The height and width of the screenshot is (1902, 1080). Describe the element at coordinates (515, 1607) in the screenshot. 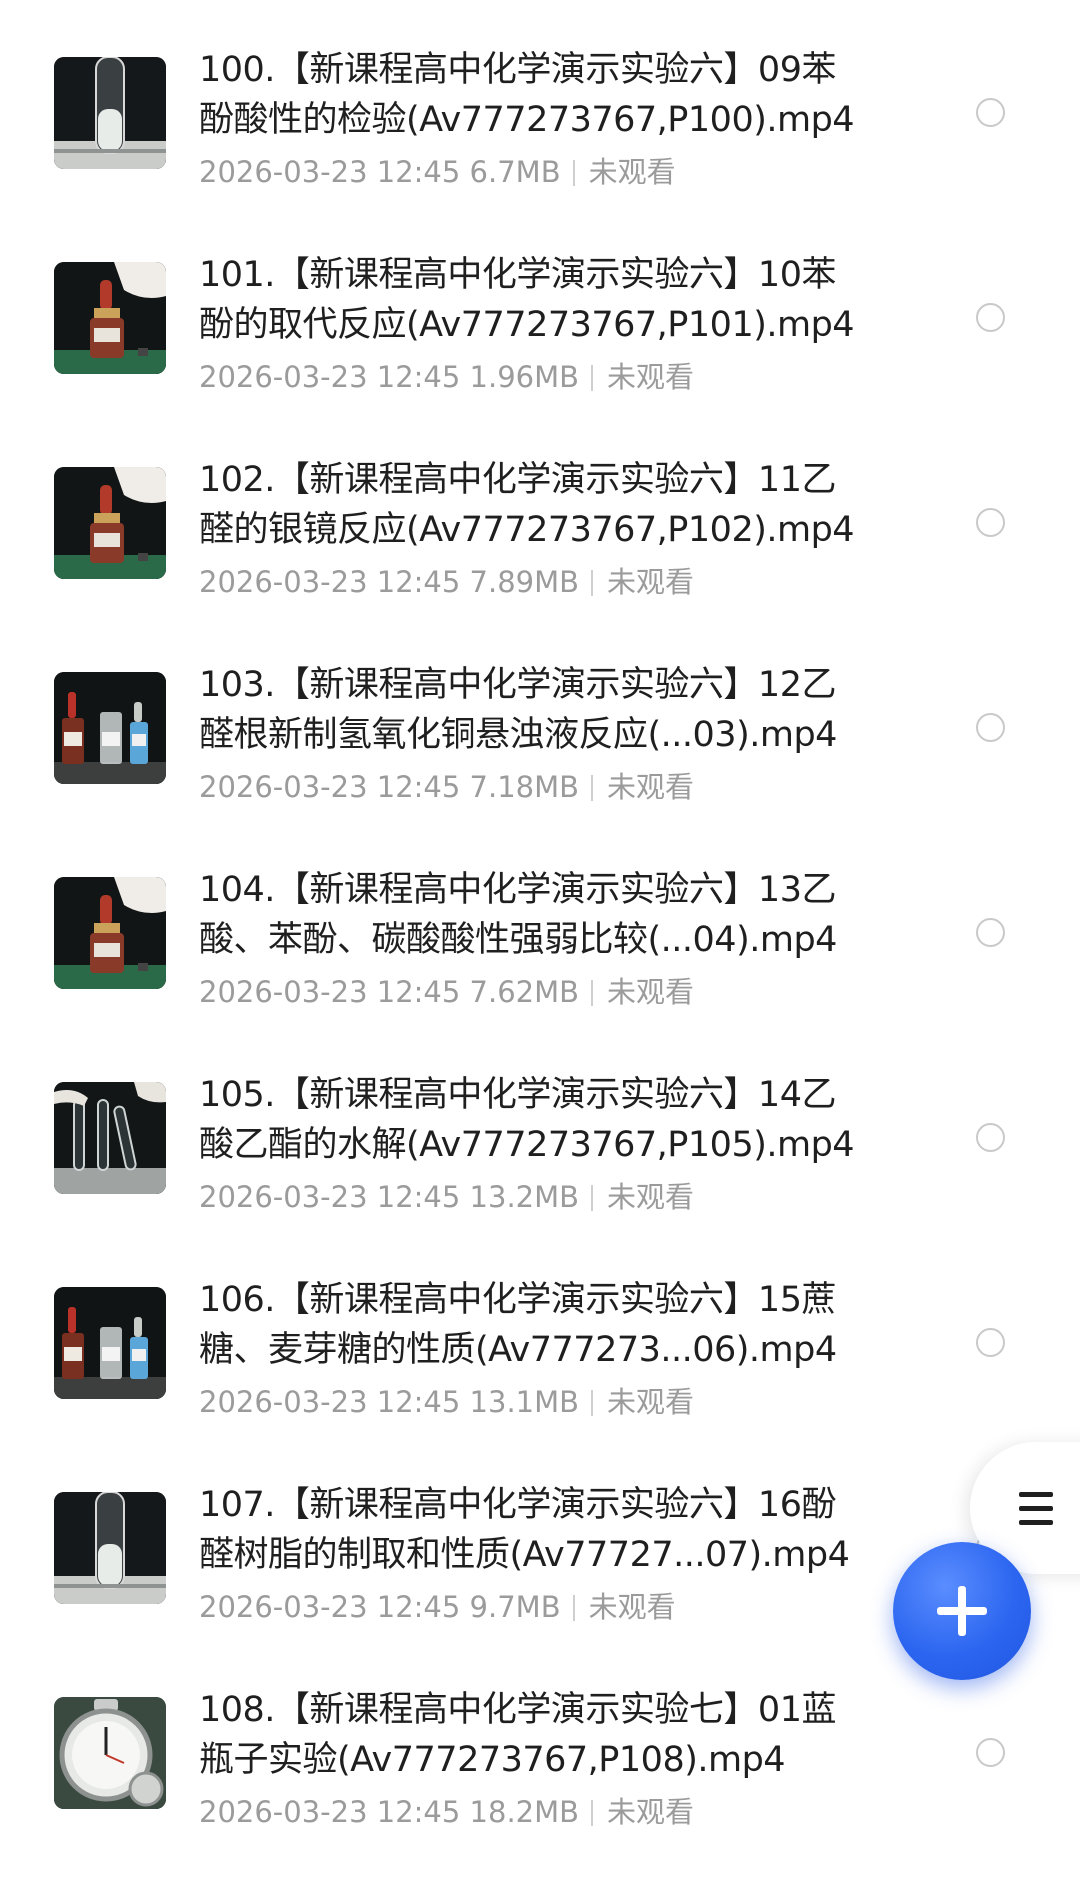

I see `file-size: 9.7MB` at that location.